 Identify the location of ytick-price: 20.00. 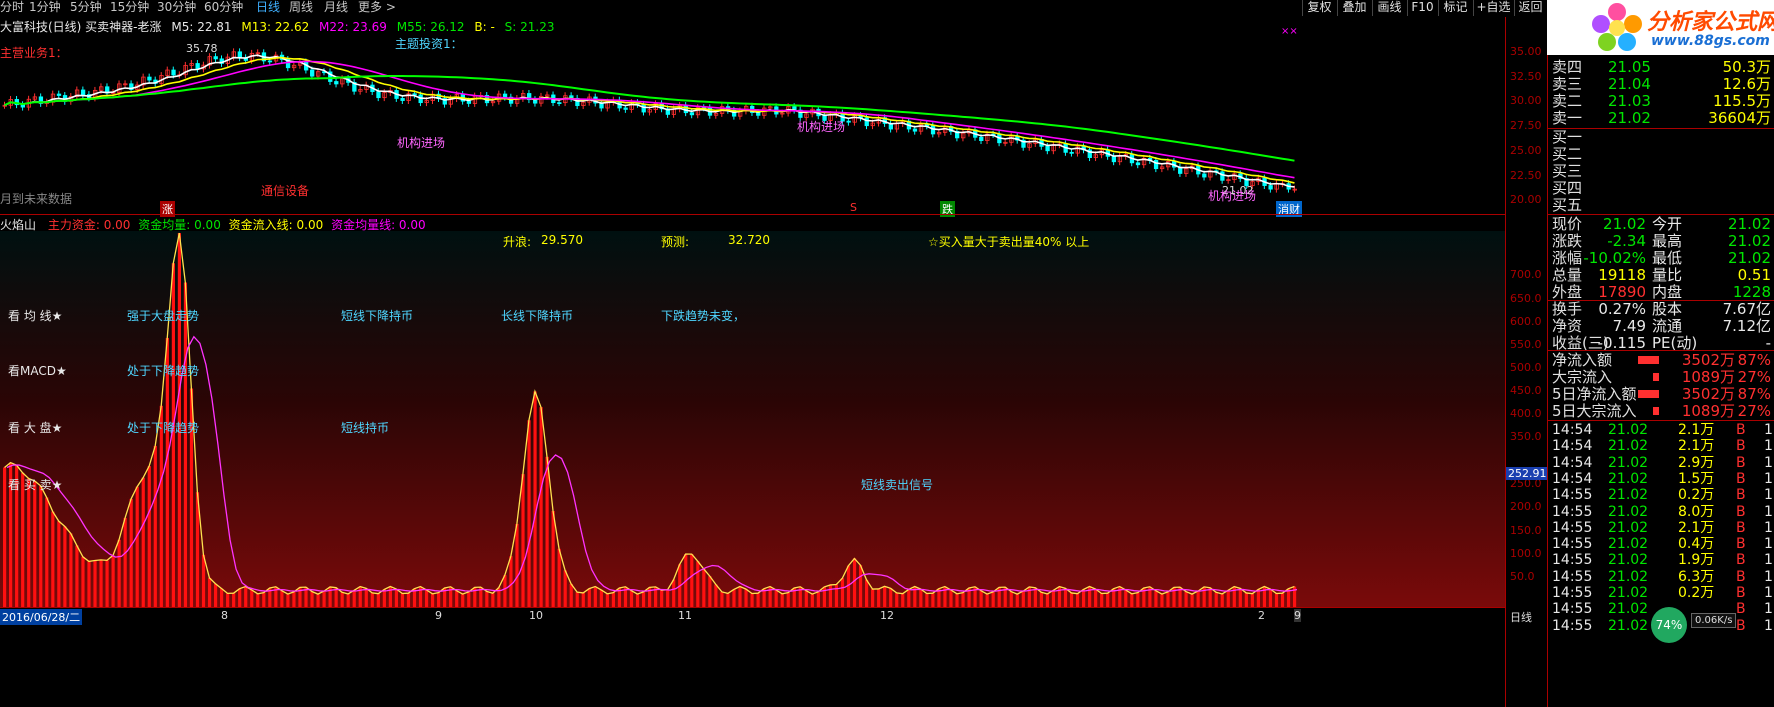
(1526, 199).